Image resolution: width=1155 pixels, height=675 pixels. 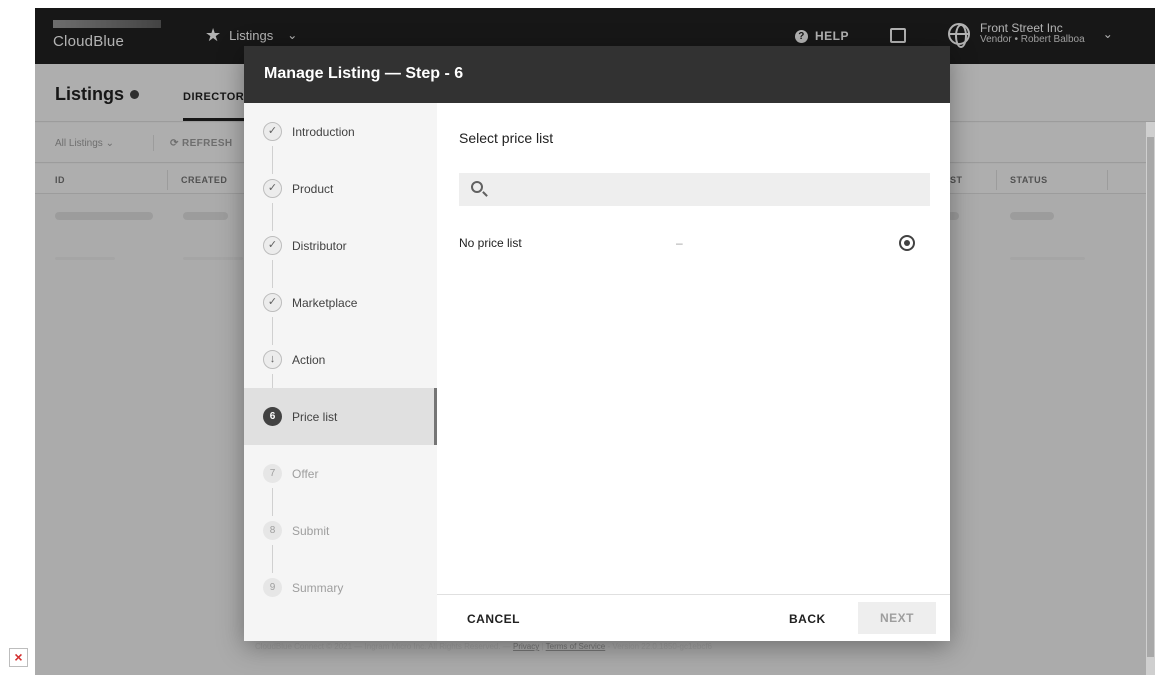 I want to click on step-distributor: ✓ Distributor, so click(x=340, y=252).